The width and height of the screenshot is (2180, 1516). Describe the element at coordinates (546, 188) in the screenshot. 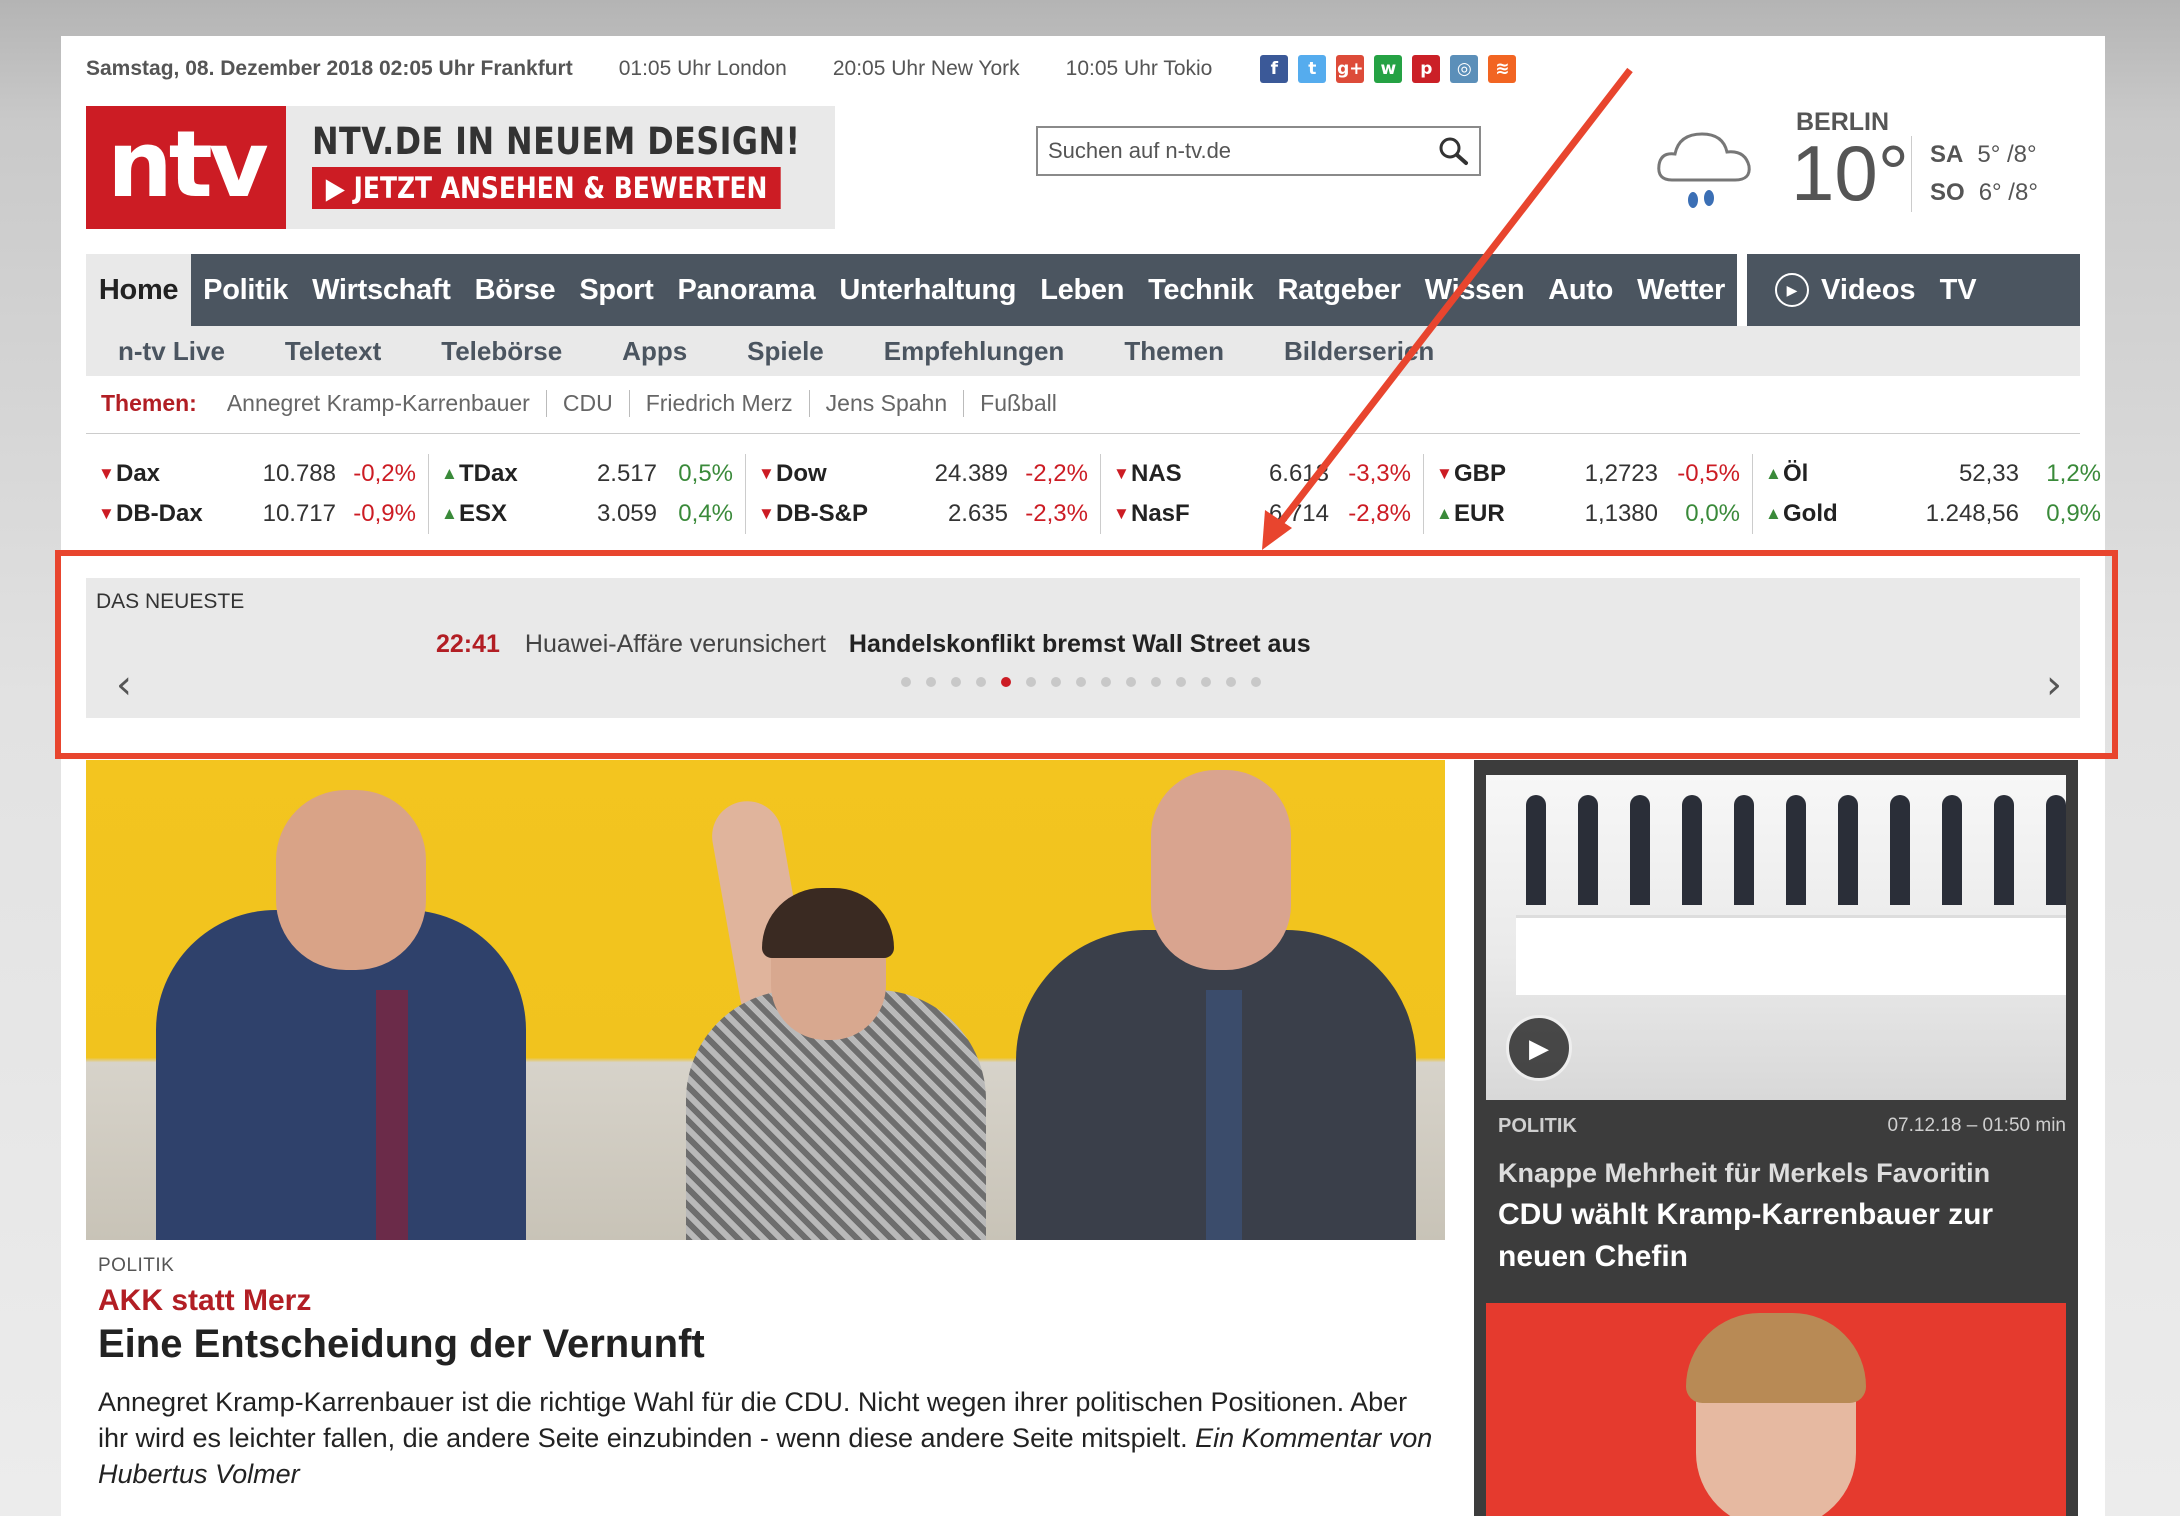

I see `promo-cta-button: ▶ JETZT ANSEHEN & BEWERTEN` at that location.